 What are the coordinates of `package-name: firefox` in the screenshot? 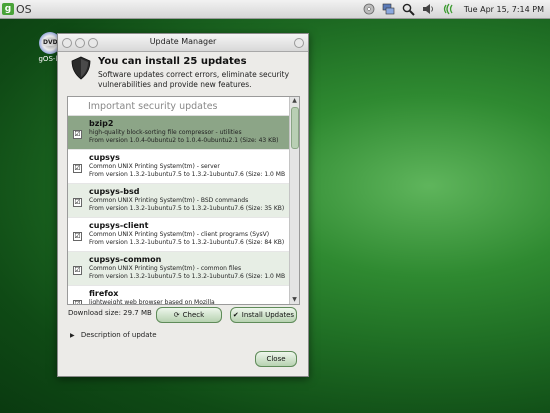 It's located at (104, 293).